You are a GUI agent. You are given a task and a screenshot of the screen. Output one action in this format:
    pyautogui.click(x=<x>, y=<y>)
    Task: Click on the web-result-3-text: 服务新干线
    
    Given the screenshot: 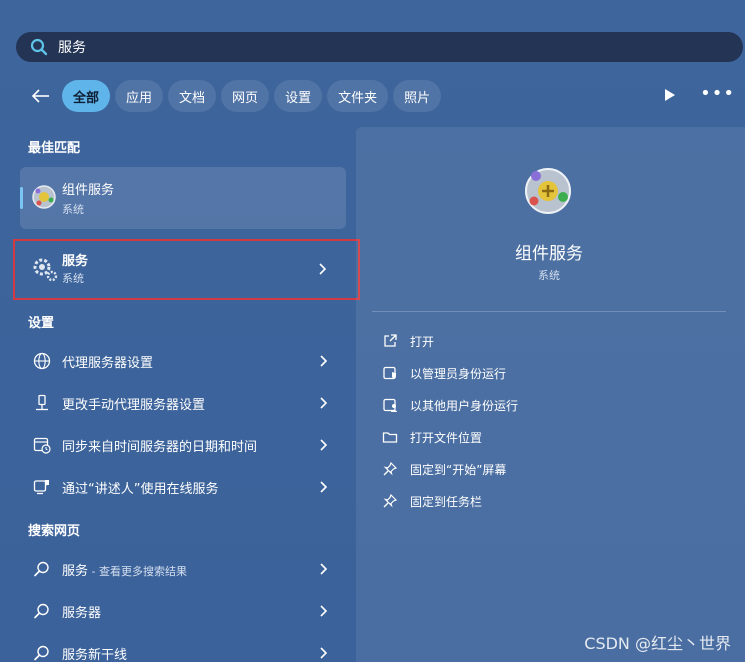 What is the action you would take?
    pyautogui.click(x=95, y=655)
    